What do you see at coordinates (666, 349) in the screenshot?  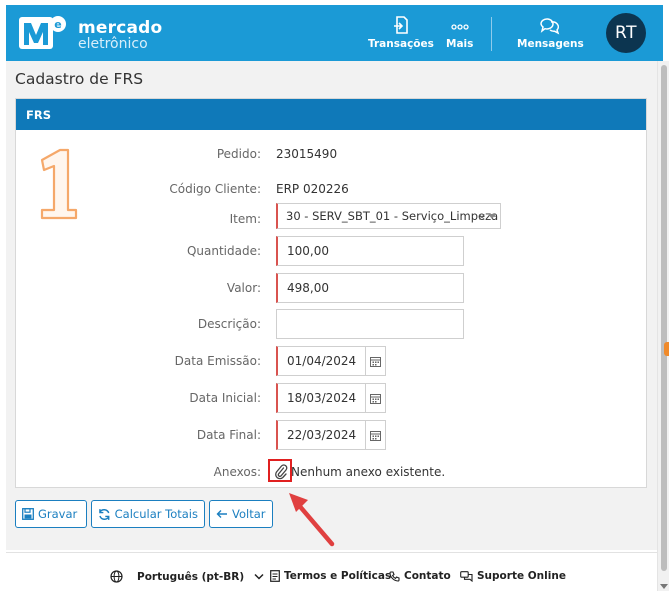 I see `feedback-tab` at bounding box center [666, 349].